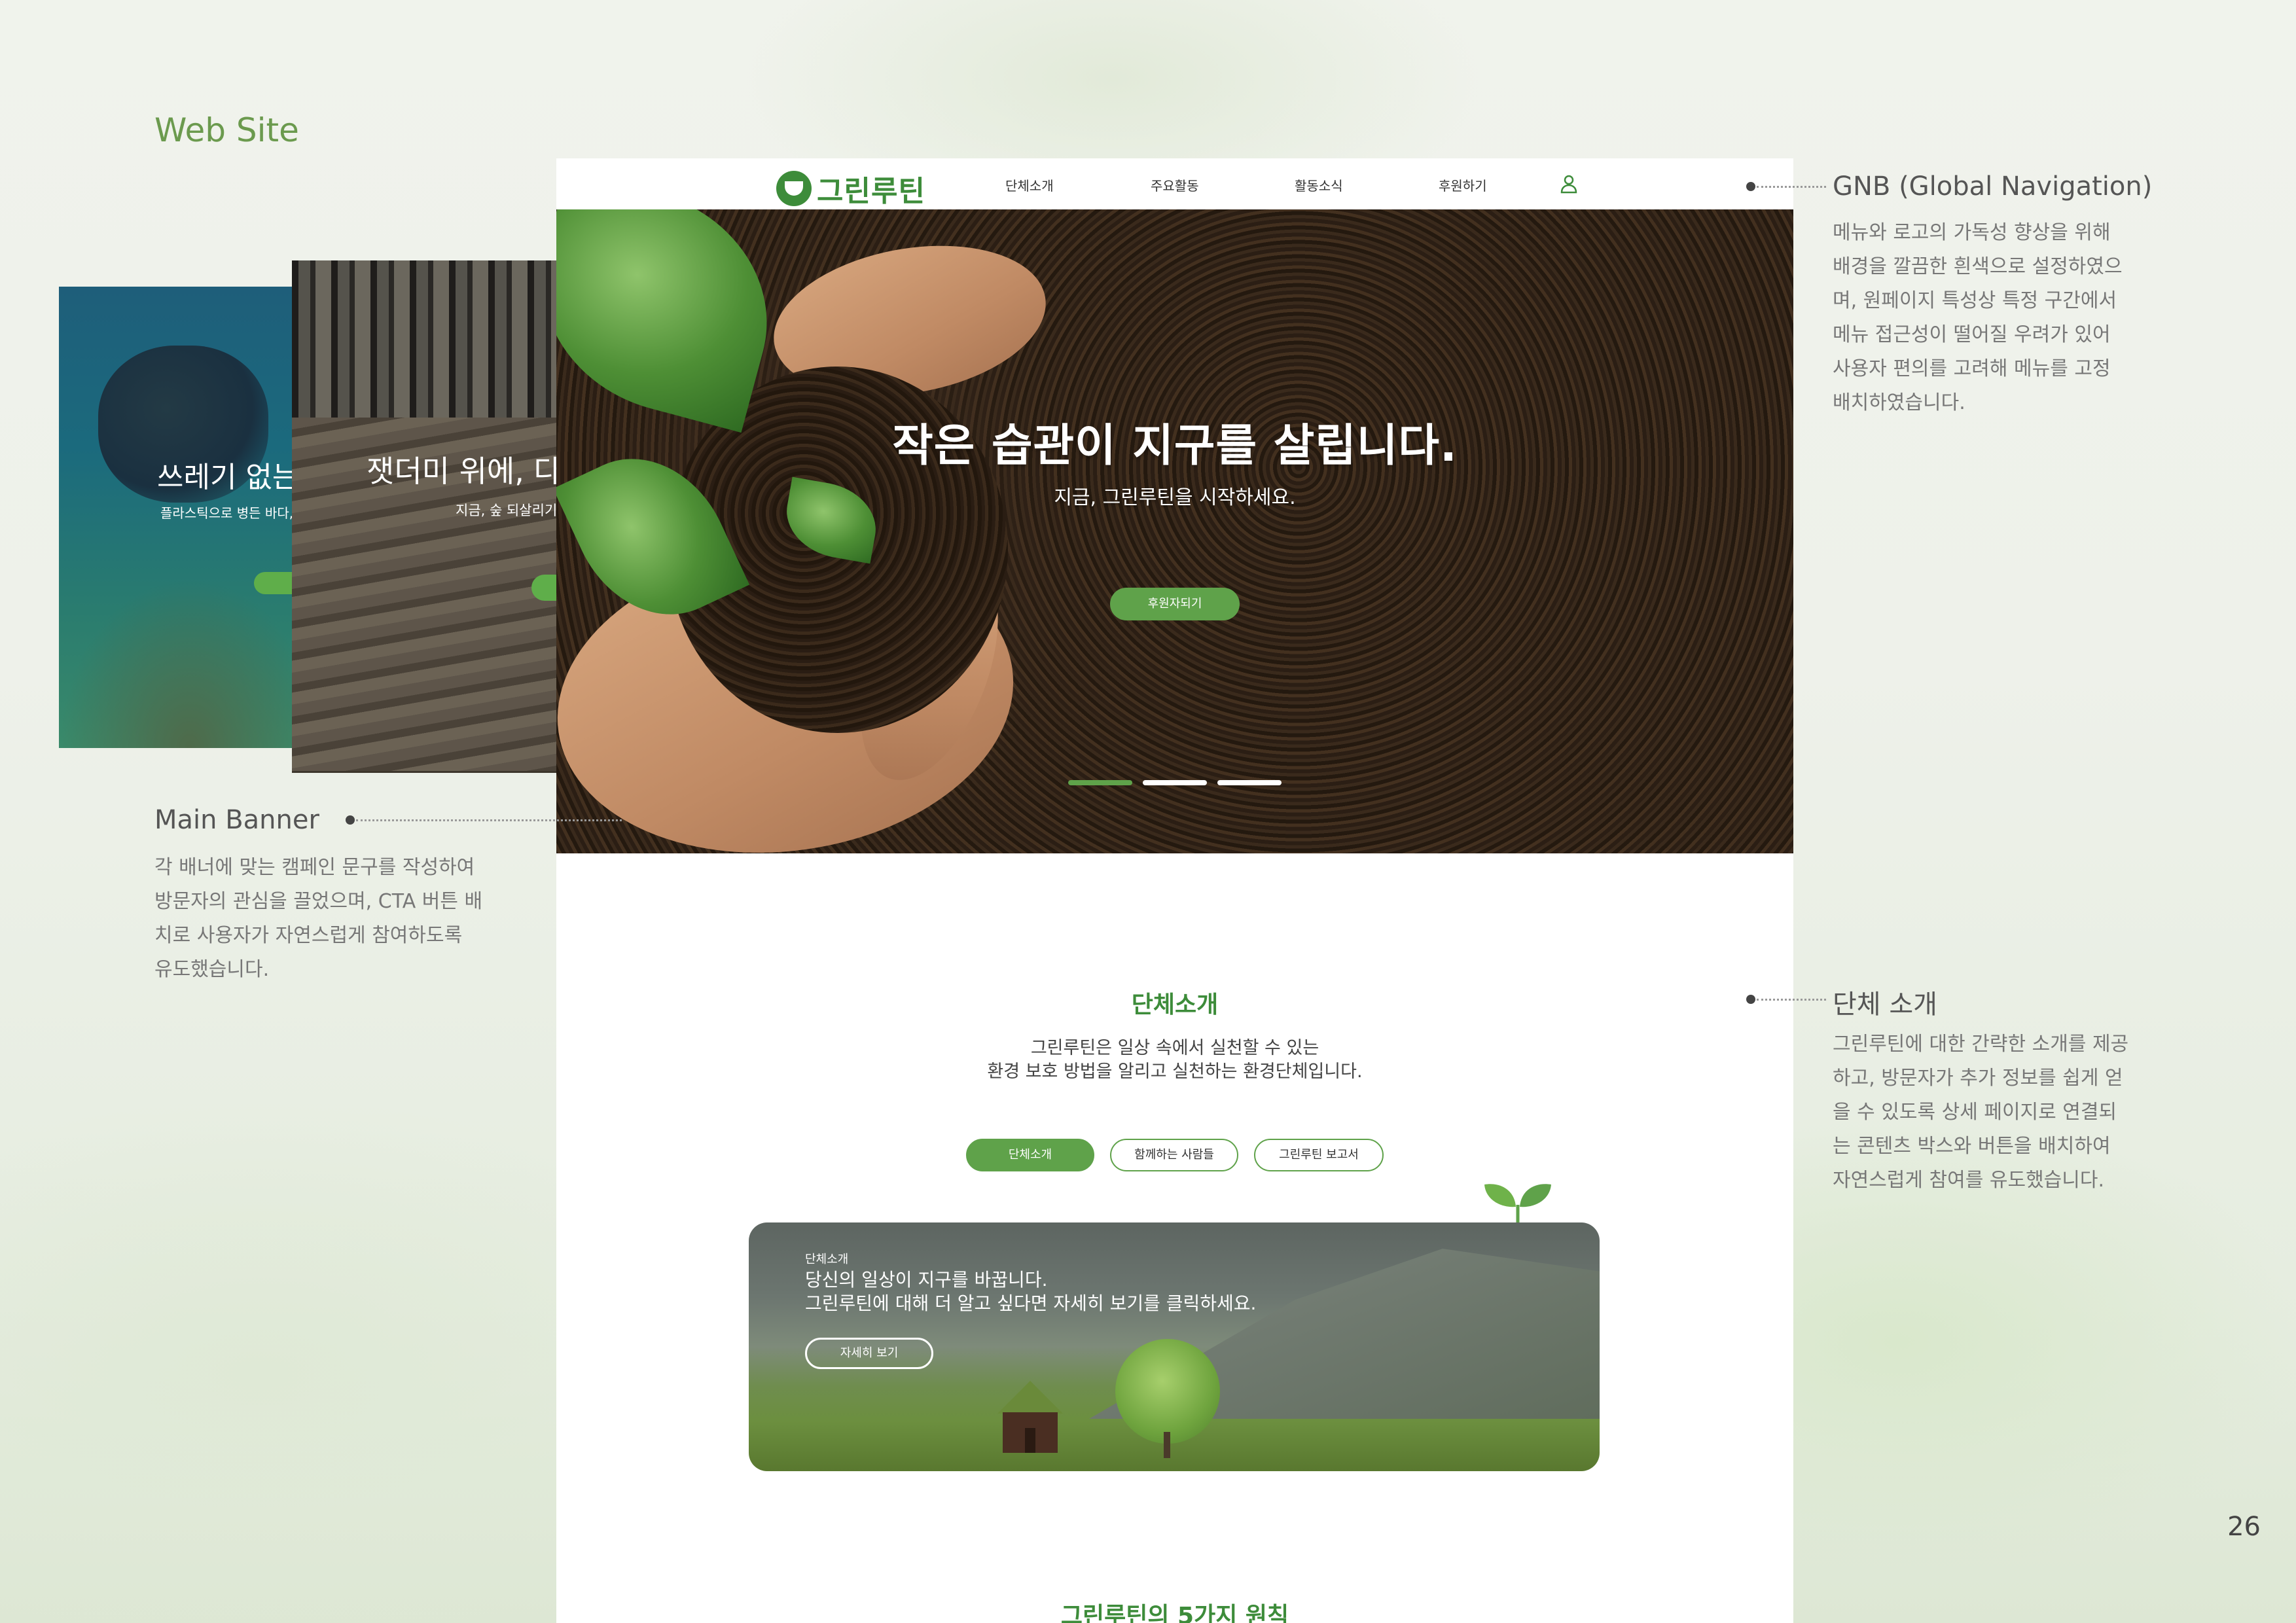  I want to click on tree-trunk, so click(1167, 1445).